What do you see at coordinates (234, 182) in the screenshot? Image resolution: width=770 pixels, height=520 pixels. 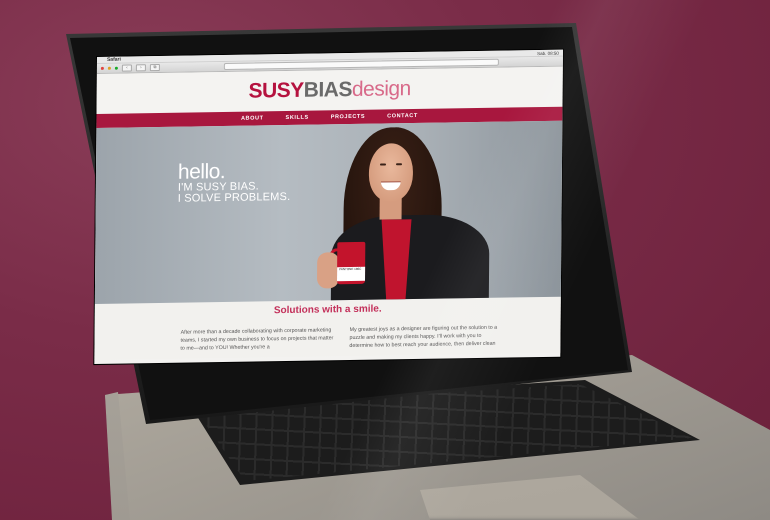 I see `hero-text: hello. I'M SUSY BIAS. I SOLVE PROBLEMS.` at bounding box center [234, 182].